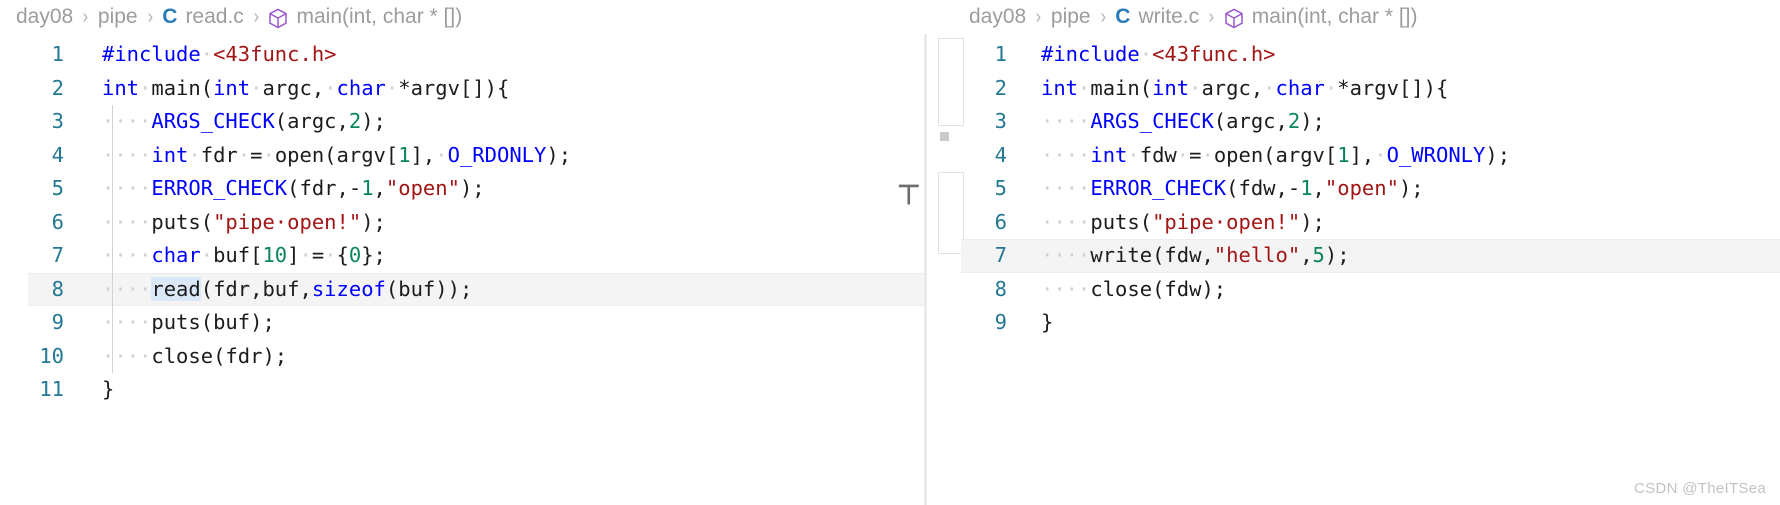 Image resolution: width=1780 pixels, height=505 pixels. What do you see at coordinates (1275, 156) in the screenshot?
I see `code-line-text: ····int·fdw·=·open(argv[1],·O_WRONLY);` at bounding box center [1275, 156].